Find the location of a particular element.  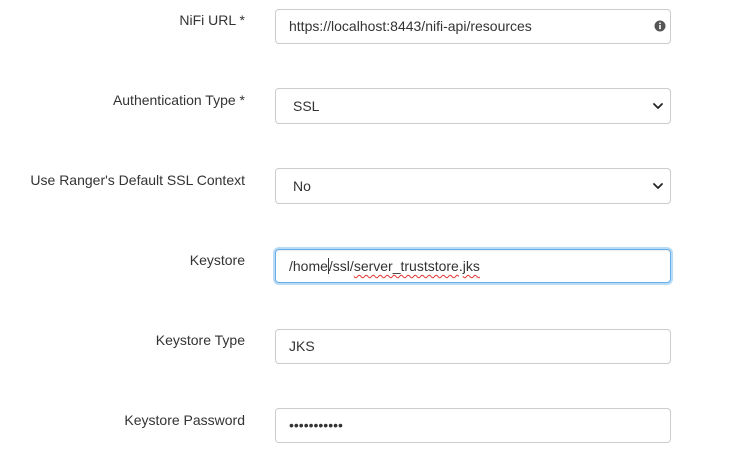

default-ssl-select: No is located at coordinates (473, 186).